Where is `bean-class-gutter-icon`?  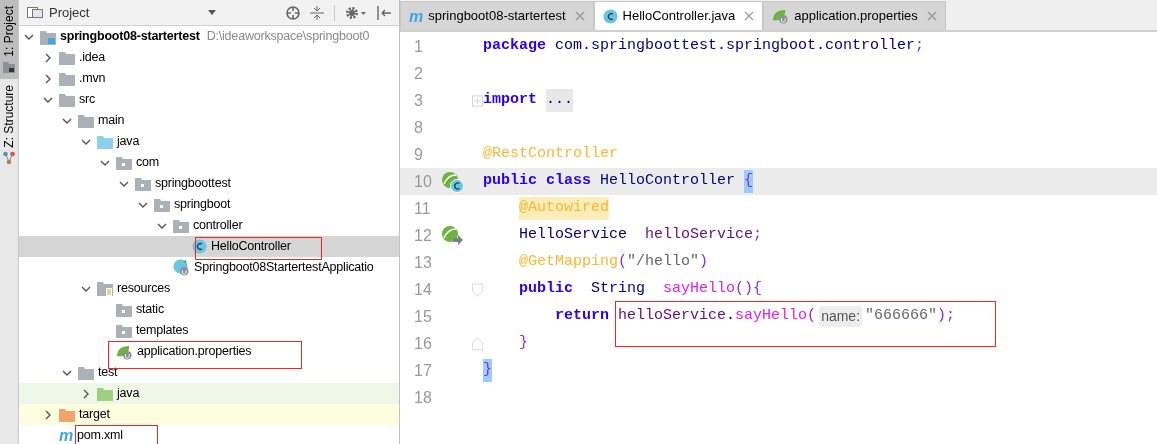
bean-class-gutter-icon is located at coordinates (453, 181).